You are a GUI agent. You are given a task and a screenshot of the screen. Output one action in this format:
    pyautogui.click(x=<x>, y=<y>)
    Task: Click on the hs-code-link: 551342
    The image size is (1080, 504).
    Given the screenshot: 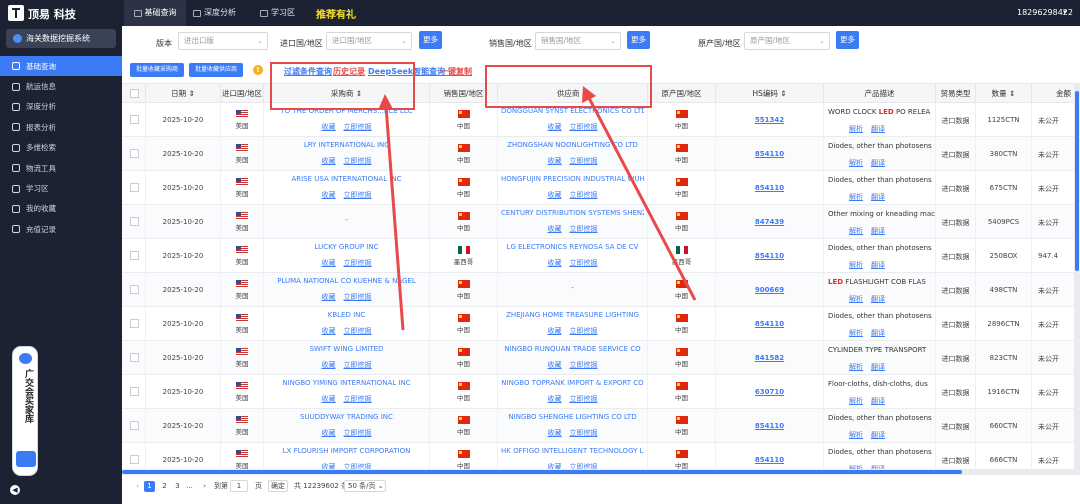 What is the action you would take?
    pyautogui.click(x=769, y=120)
    